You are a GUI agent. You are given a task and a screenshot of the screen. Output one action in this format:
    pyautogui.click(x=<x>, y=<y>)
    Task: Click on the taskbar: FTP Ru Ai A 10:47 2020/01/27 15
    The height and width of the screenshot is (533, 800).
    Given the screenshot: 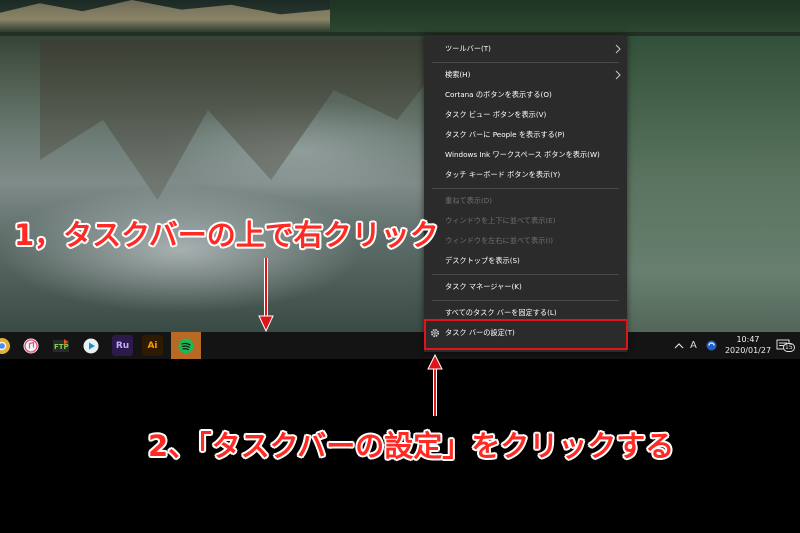 What is the action you would take?
    pyautogui.click(x=400, y=345)
    